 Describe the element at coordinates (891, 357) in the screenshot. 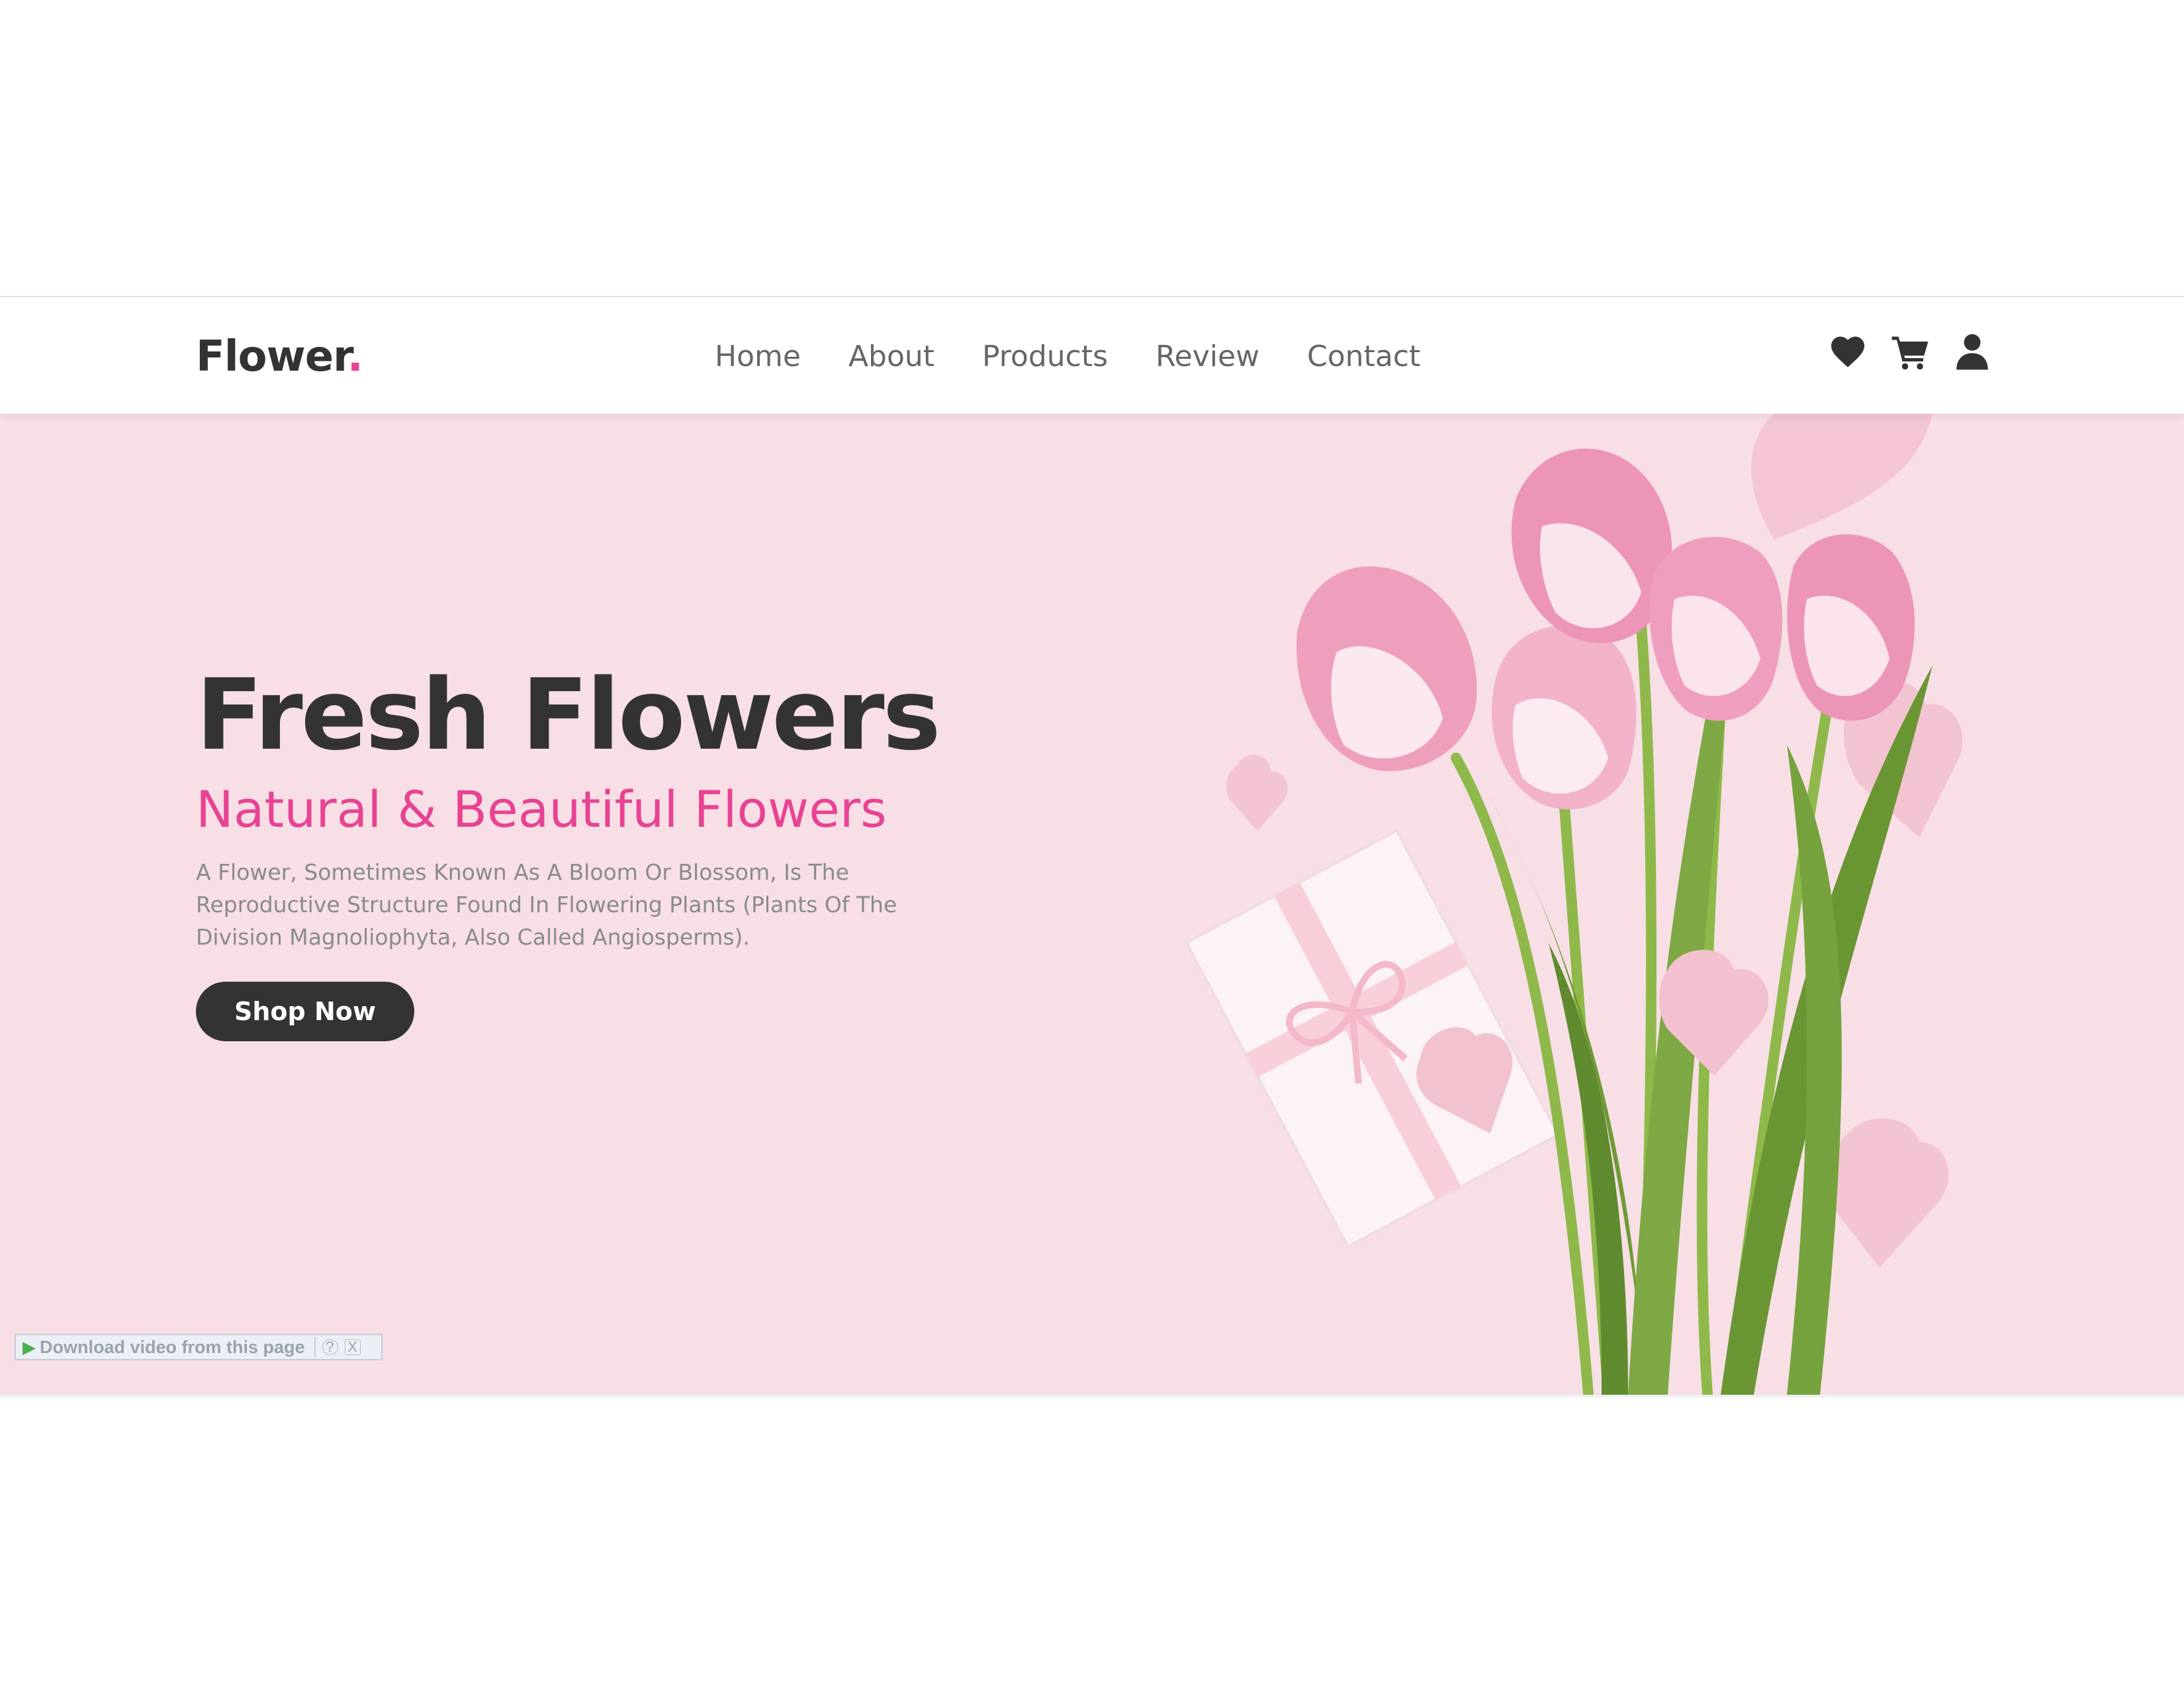

I see `nav-link-about: About` at that location.